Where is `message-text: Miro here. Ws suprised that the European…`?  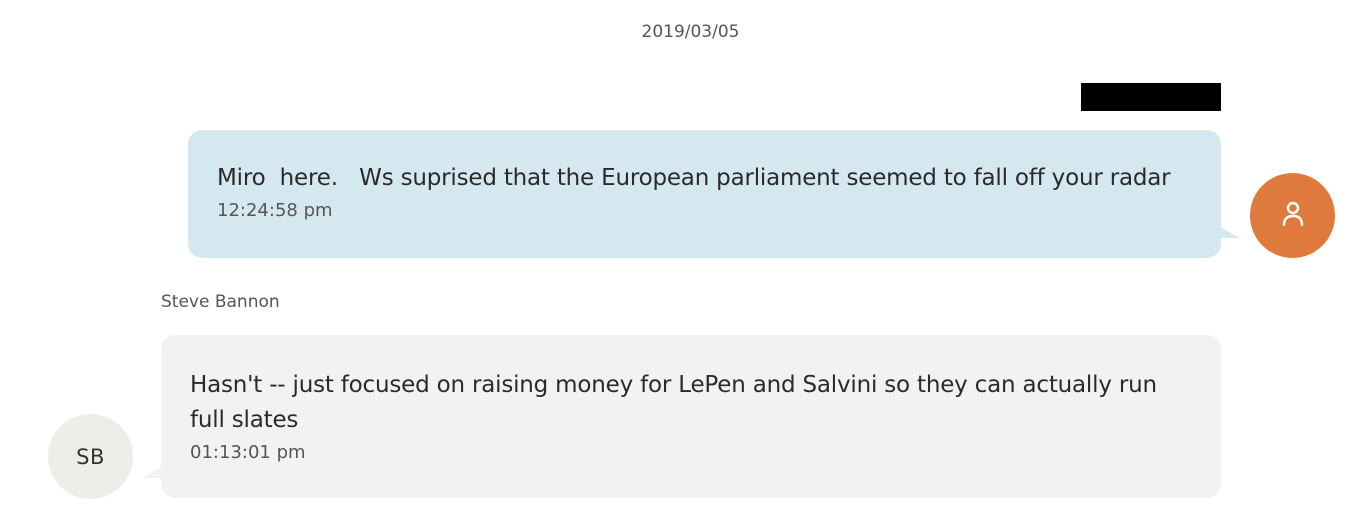
message-text: Miro here. Ws suprised that the European… is located at coordinates (694, 178).